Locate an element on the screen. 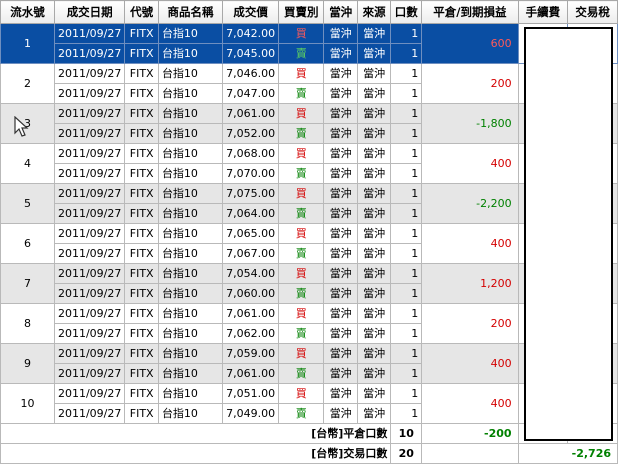 The height and width of the screenshot is (469, 618). col-header-source: 來源 is located at coordinates (374, 12).